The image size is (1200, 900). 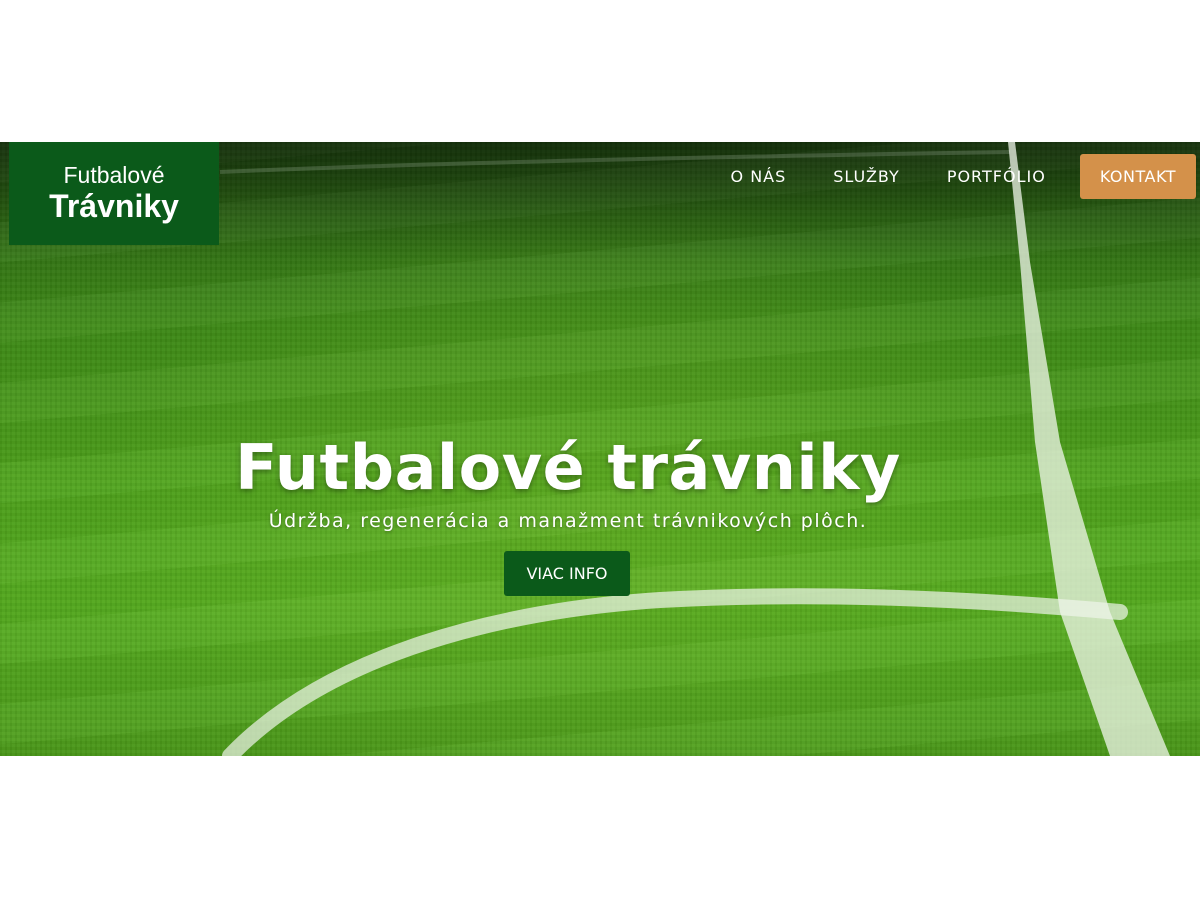 I want to click on pitch-arc, so click(x=675, y=672).